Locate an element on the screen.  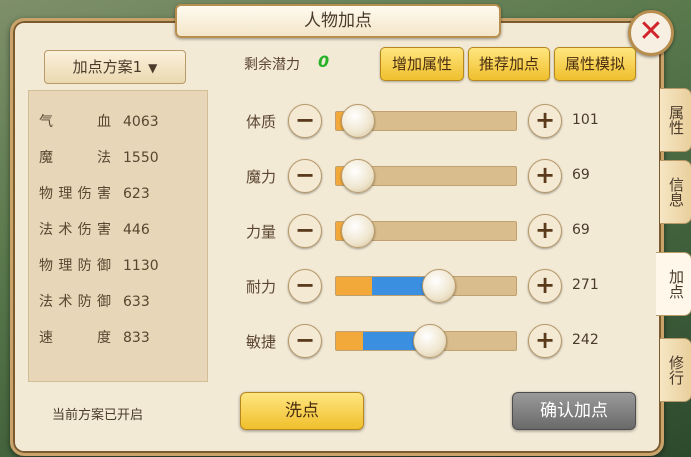
stat-value: 633 is located at coordinates (136, 302).